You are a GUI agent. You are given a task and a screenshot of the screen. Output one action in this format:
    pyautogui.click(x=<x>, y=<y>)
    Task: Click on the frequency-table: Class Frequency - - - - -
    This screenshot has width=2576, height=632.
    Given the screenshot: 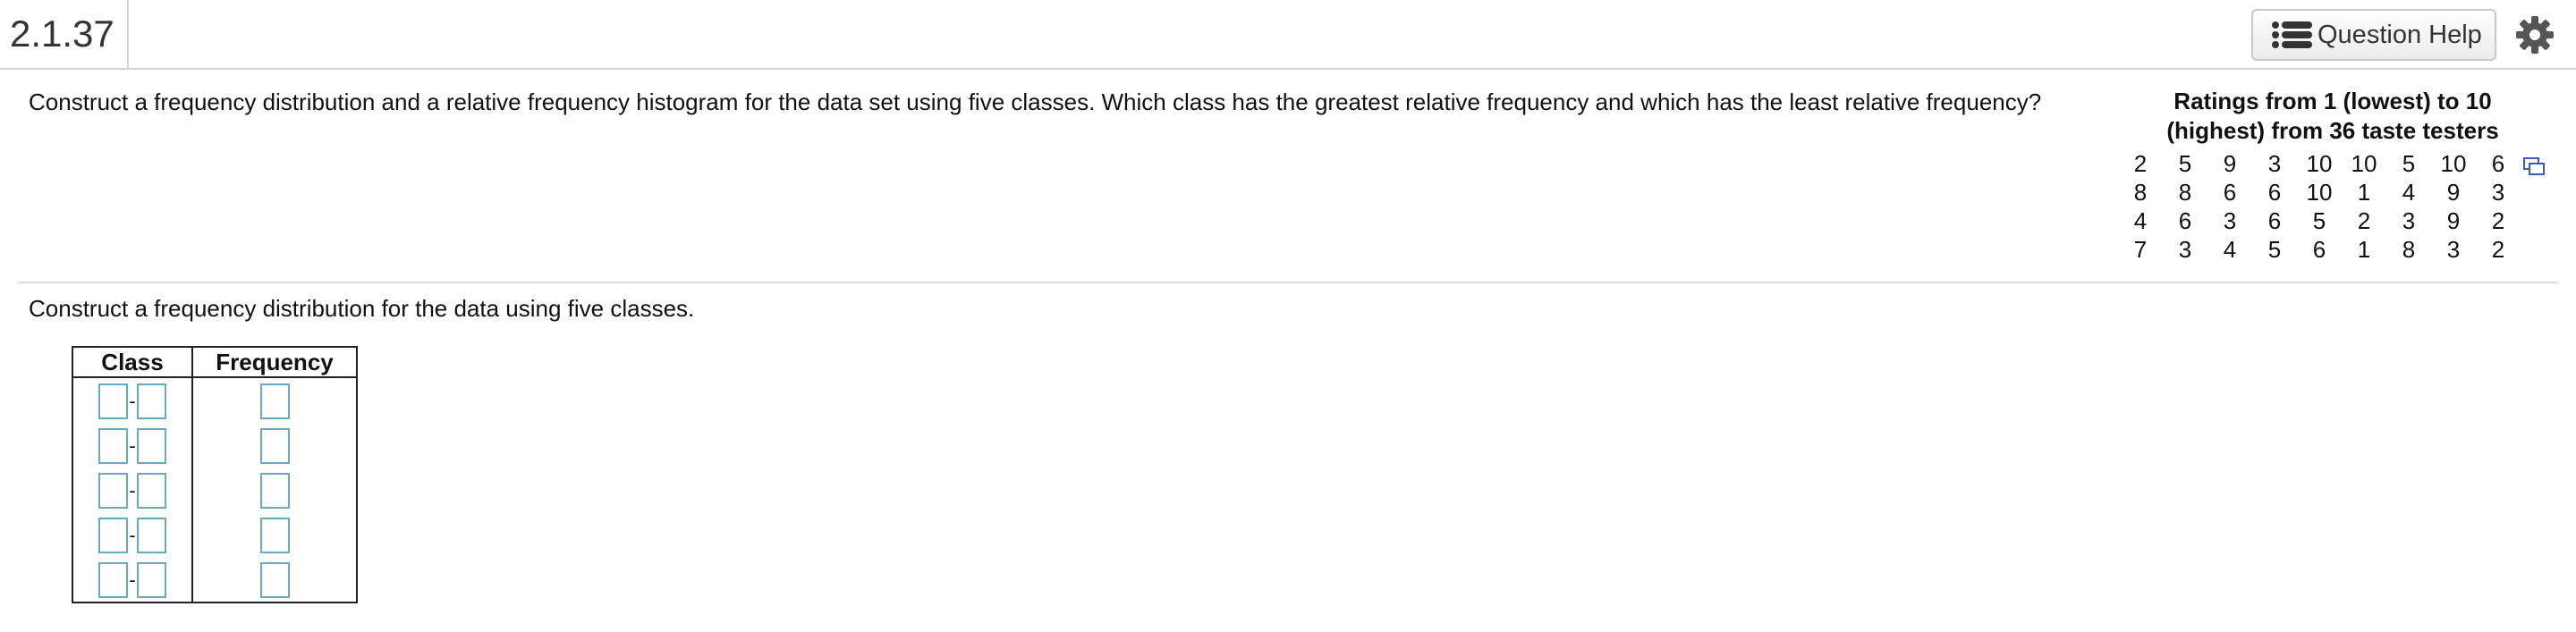 What is the action you would take?
    pyautogui.click(x=215, y=474)
    